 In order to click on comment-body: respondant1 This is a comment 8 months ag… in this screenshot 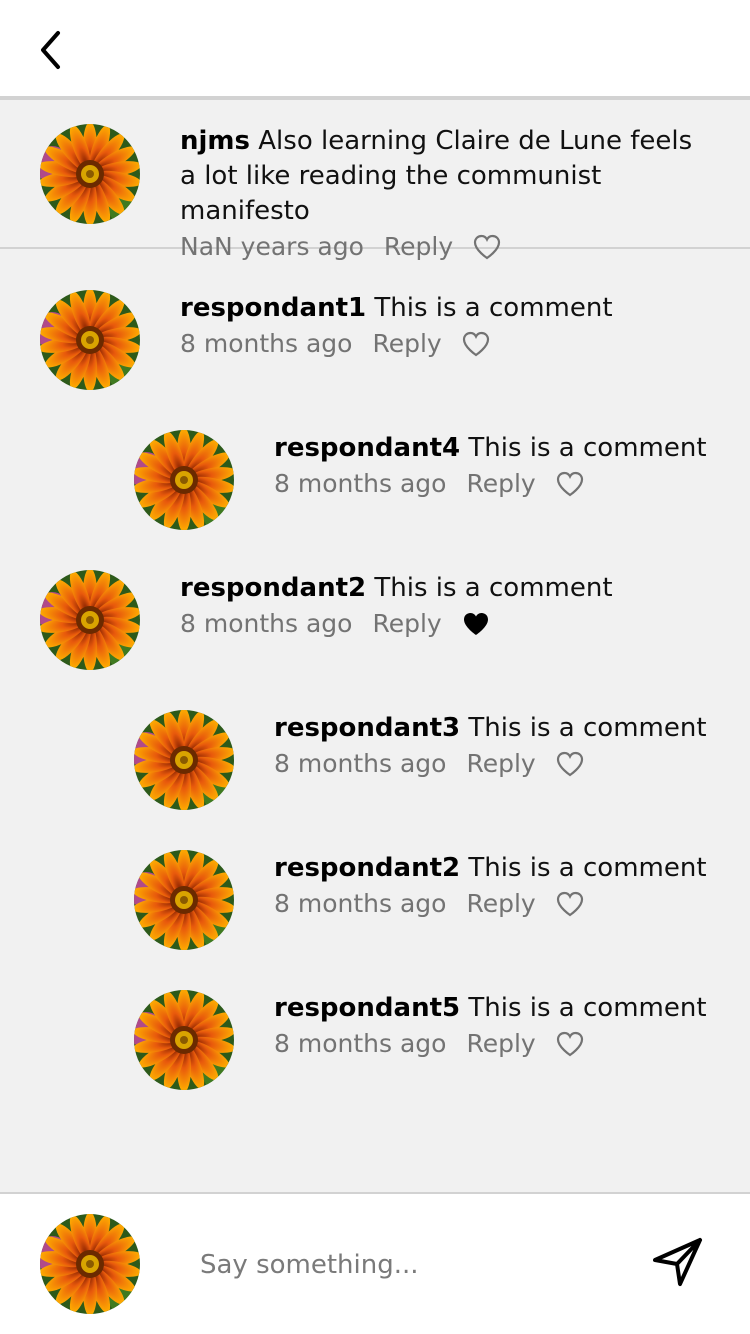, I will do `click(445, 326)`.